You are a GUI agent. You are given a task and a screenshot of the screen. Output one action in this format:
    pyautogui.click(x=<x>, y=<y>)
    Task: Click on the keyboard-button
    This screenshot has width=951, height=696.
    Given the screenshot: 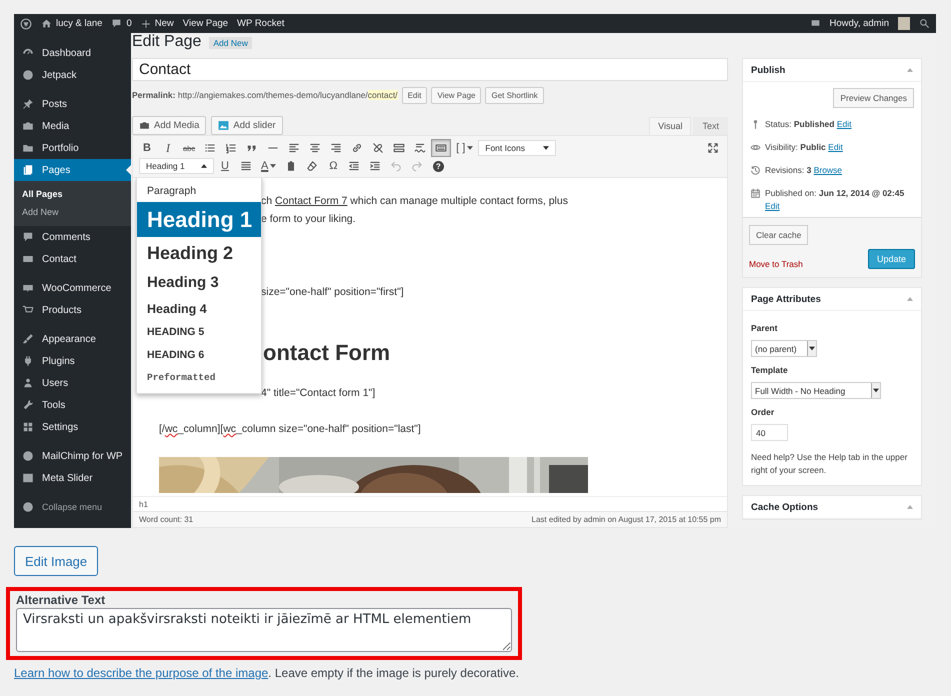 What is the action you would take?
    pyautogui.click(x=441, y=148)
    